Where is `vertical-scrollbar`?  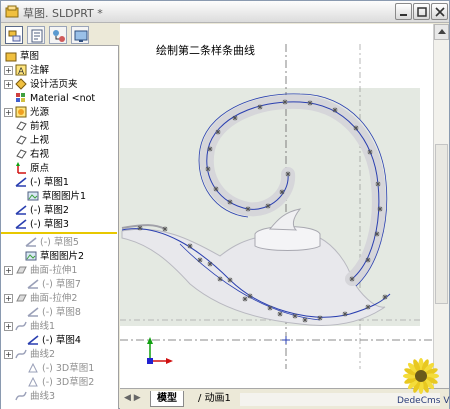 vertical-scrollbar is located at coordinates (441, 206).